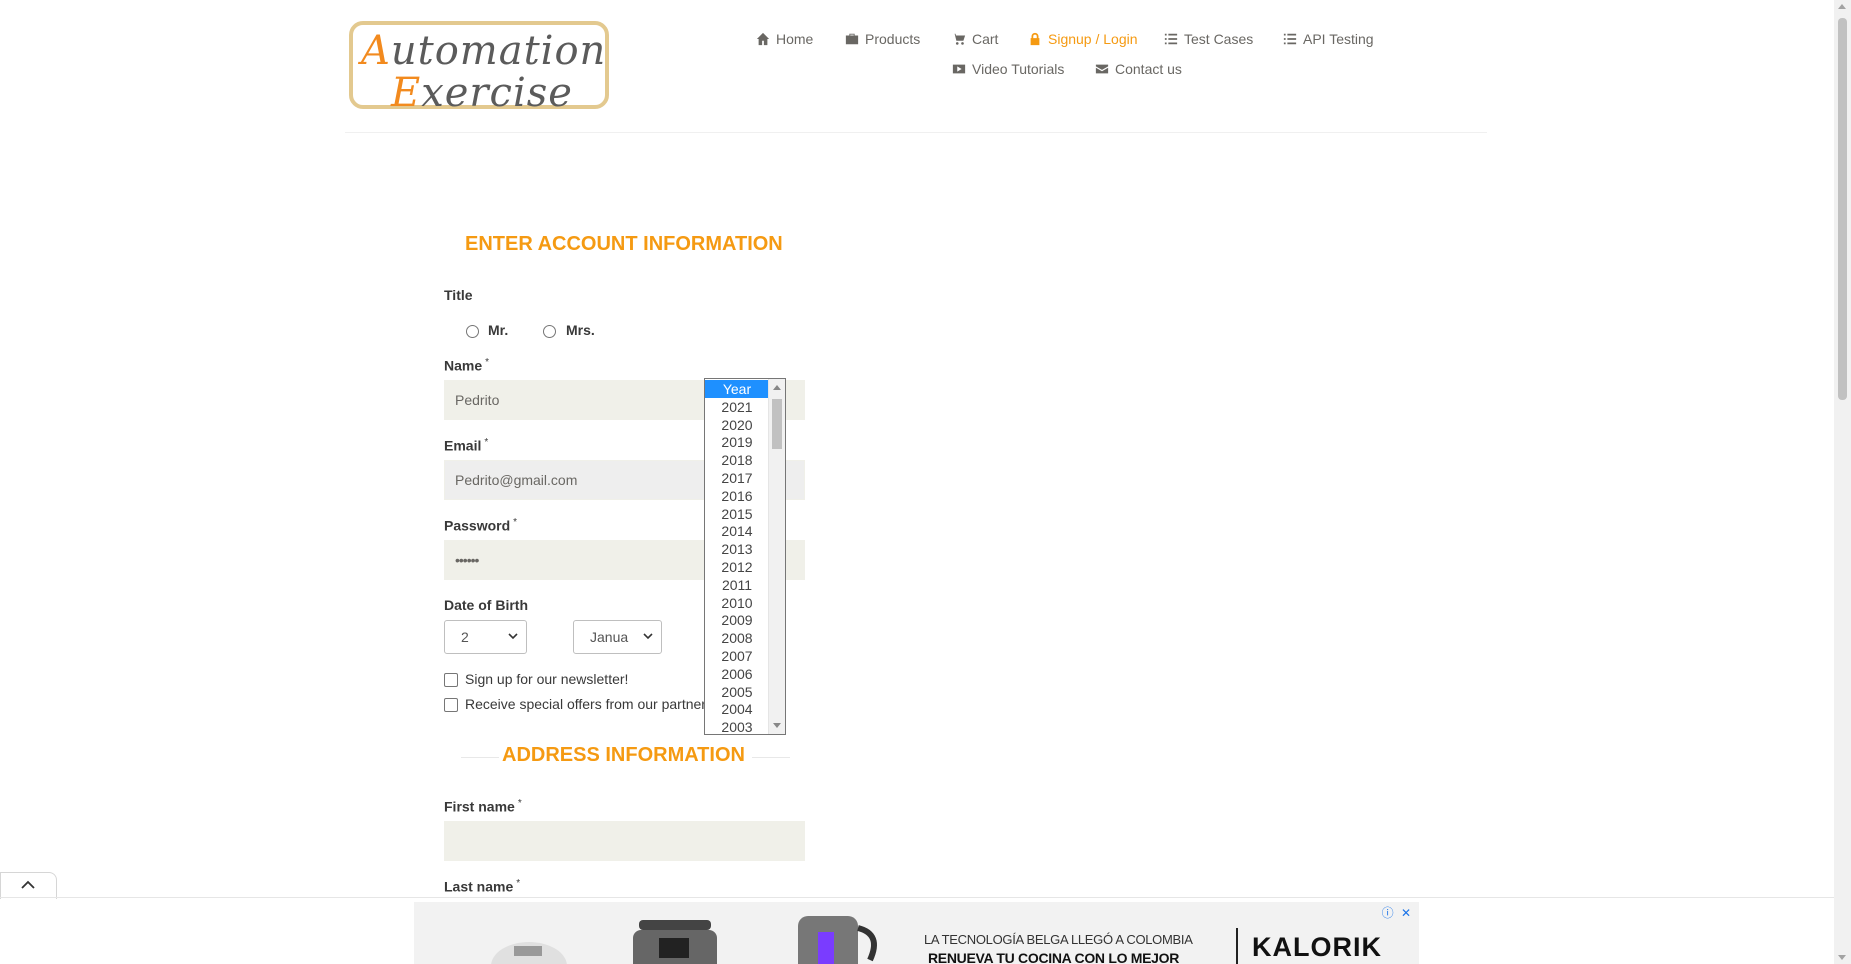 This screenshot has width=1851, height=964. What do you see at coordinates (484, 51) in the screenshot?
I see `logo-line-1: Automation` at bounding box center [484, 51].